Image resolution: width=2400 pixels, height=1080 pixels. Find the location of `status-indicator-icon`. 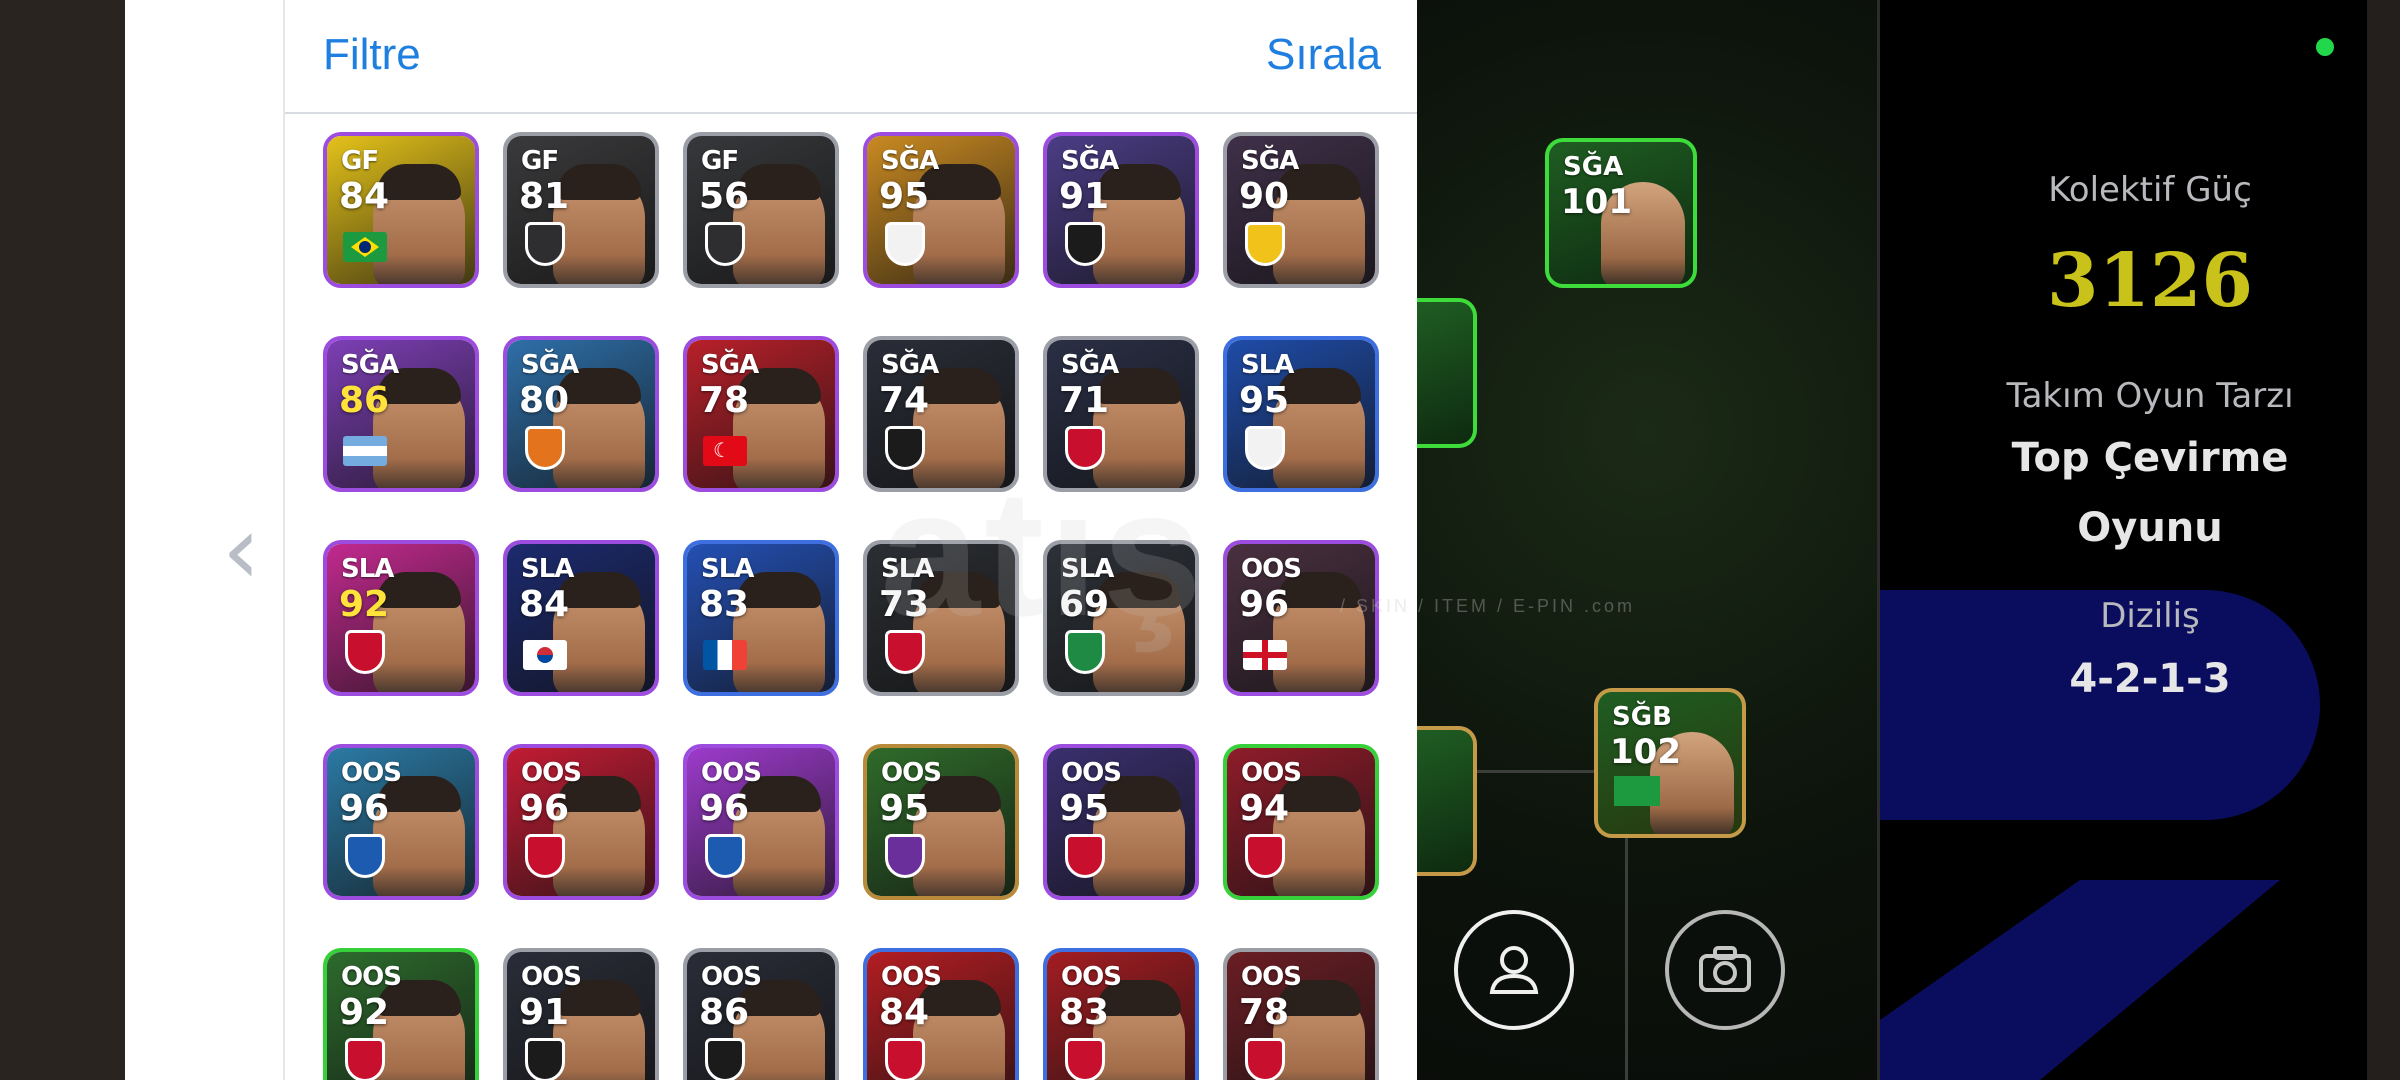

status-indicator-icon is located at coordinates (2325, 47).